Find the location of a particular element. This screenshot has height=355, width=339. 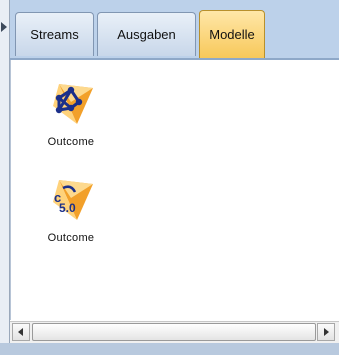

left-edge-splitter is located at coordinates (5, 177).